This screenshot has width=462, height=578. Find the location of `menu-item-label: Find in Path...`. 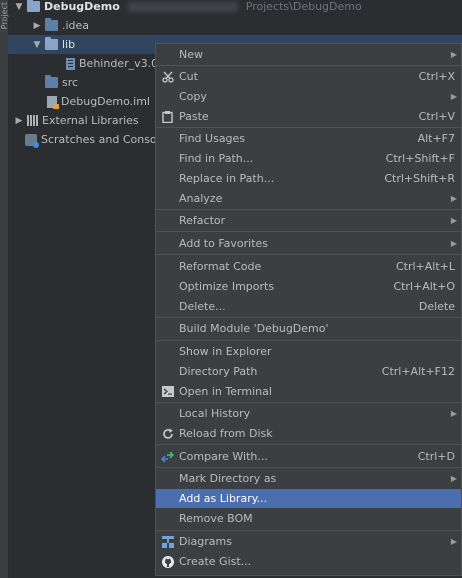

menu-item-label: Find in Path... is located at coordinates (216, 158).